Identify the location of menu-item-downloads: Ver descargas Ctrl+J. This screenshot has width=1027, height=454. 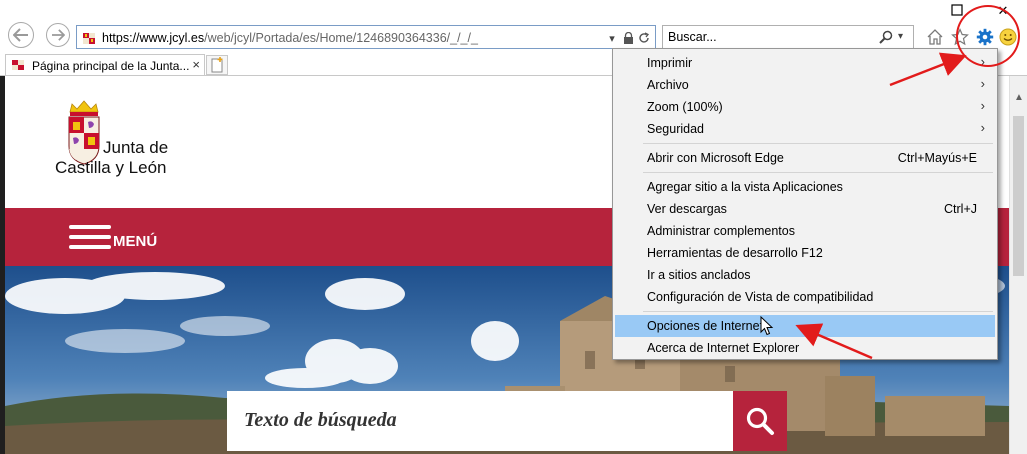
(805, 209).